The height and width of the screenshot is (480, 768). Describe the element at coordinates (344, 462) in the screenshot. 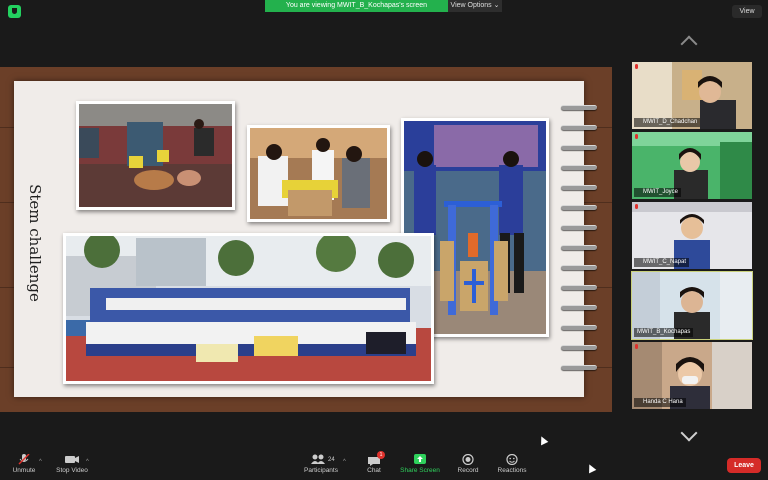

I see `participants-options-chevron-icon: ^` at that location.